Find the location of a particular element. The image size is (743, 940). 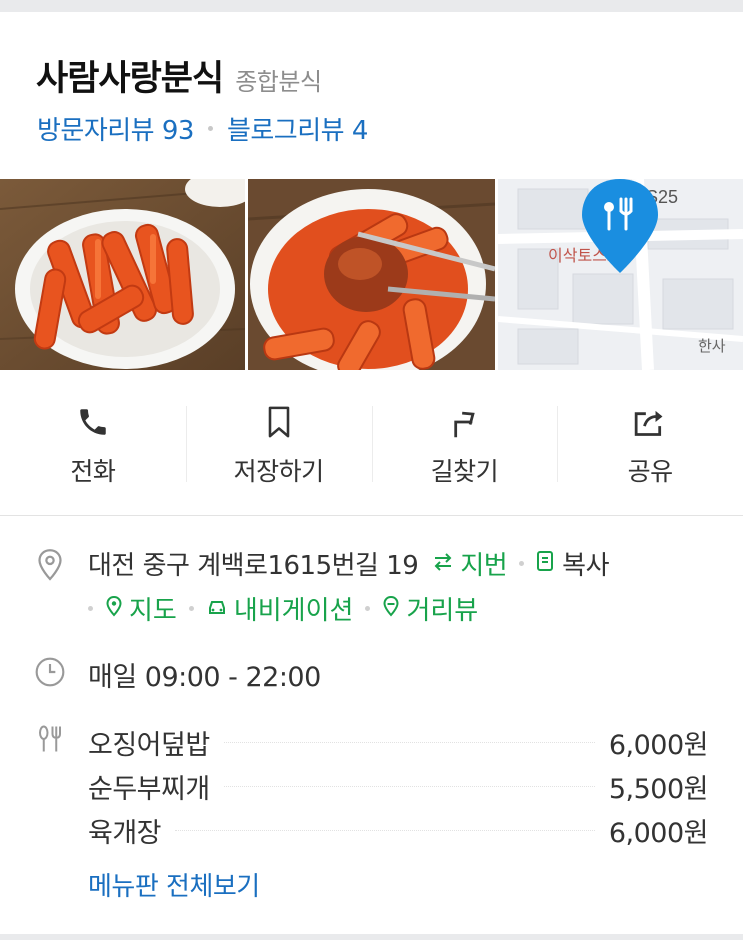

streetview-link: 거리뷰 is located at coordinates (430, 608).